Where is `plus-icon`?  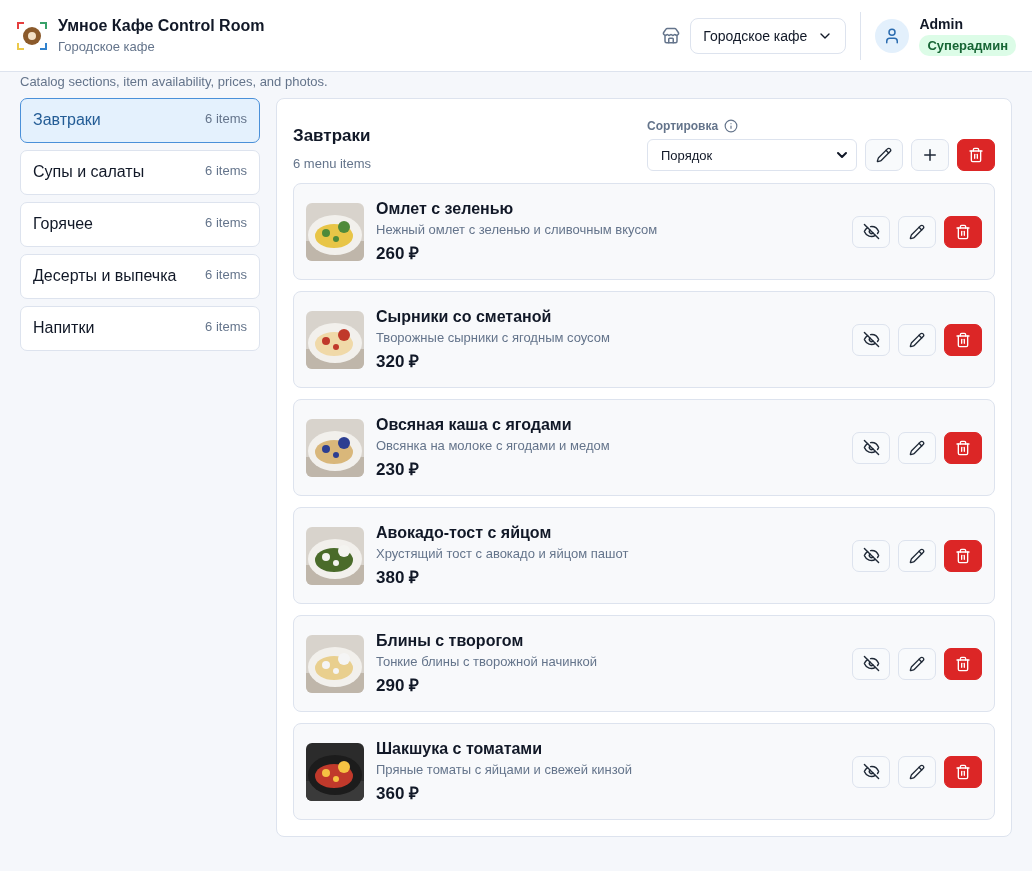 plus-icon is located at coordinates (930, 155).